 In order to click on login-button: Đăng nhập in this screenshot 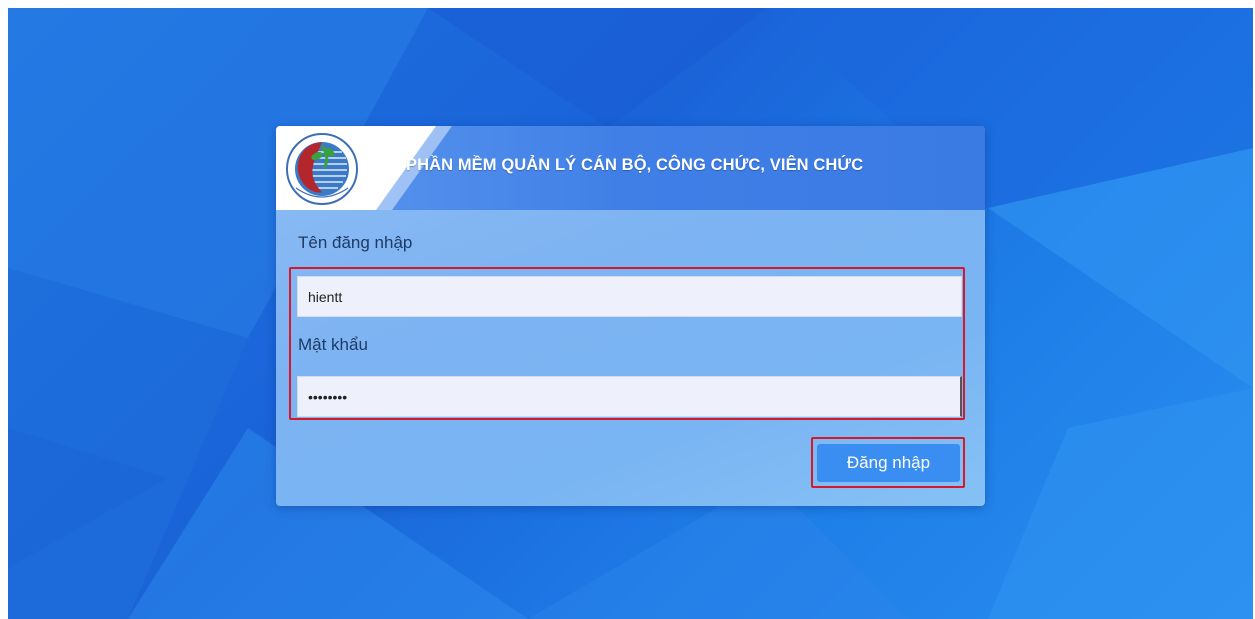, I will do `click(888, 463)`.